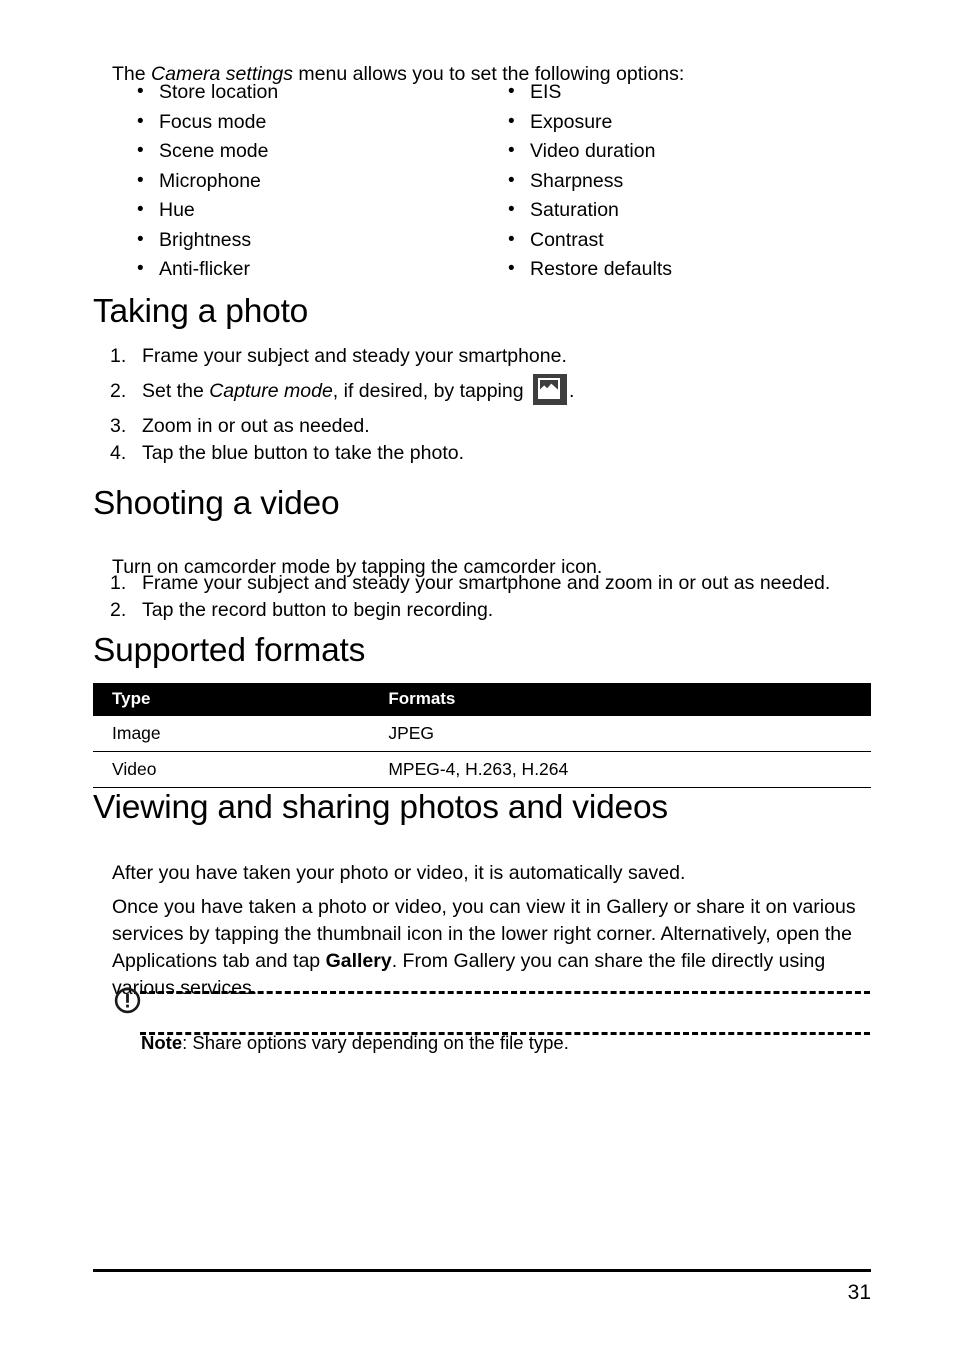 This screenshot has width=954, height=1352. I want to click on list-item: Anti-flicker, so click(314, 269).